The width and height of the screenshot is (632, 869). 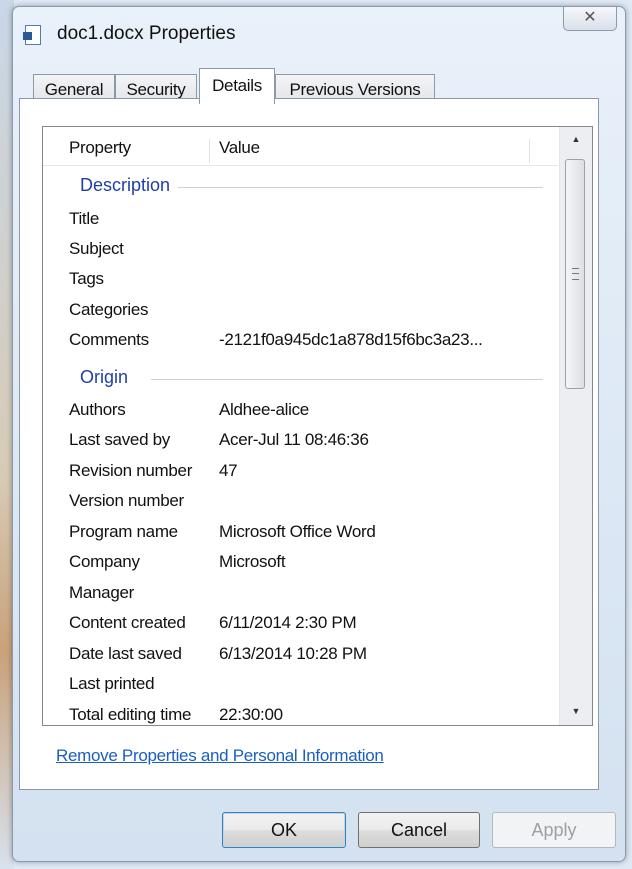 I want to click on property-value: Microsoft Office Word, so click(x=297, y=531).